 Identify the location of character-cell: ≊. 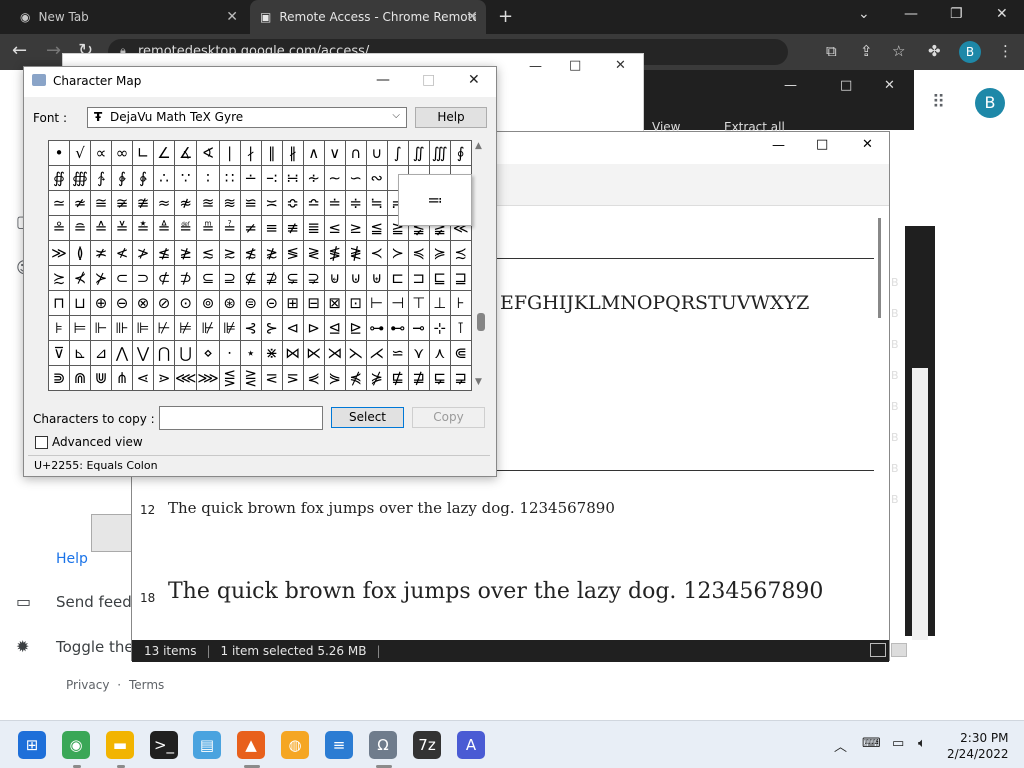
(208, 203).